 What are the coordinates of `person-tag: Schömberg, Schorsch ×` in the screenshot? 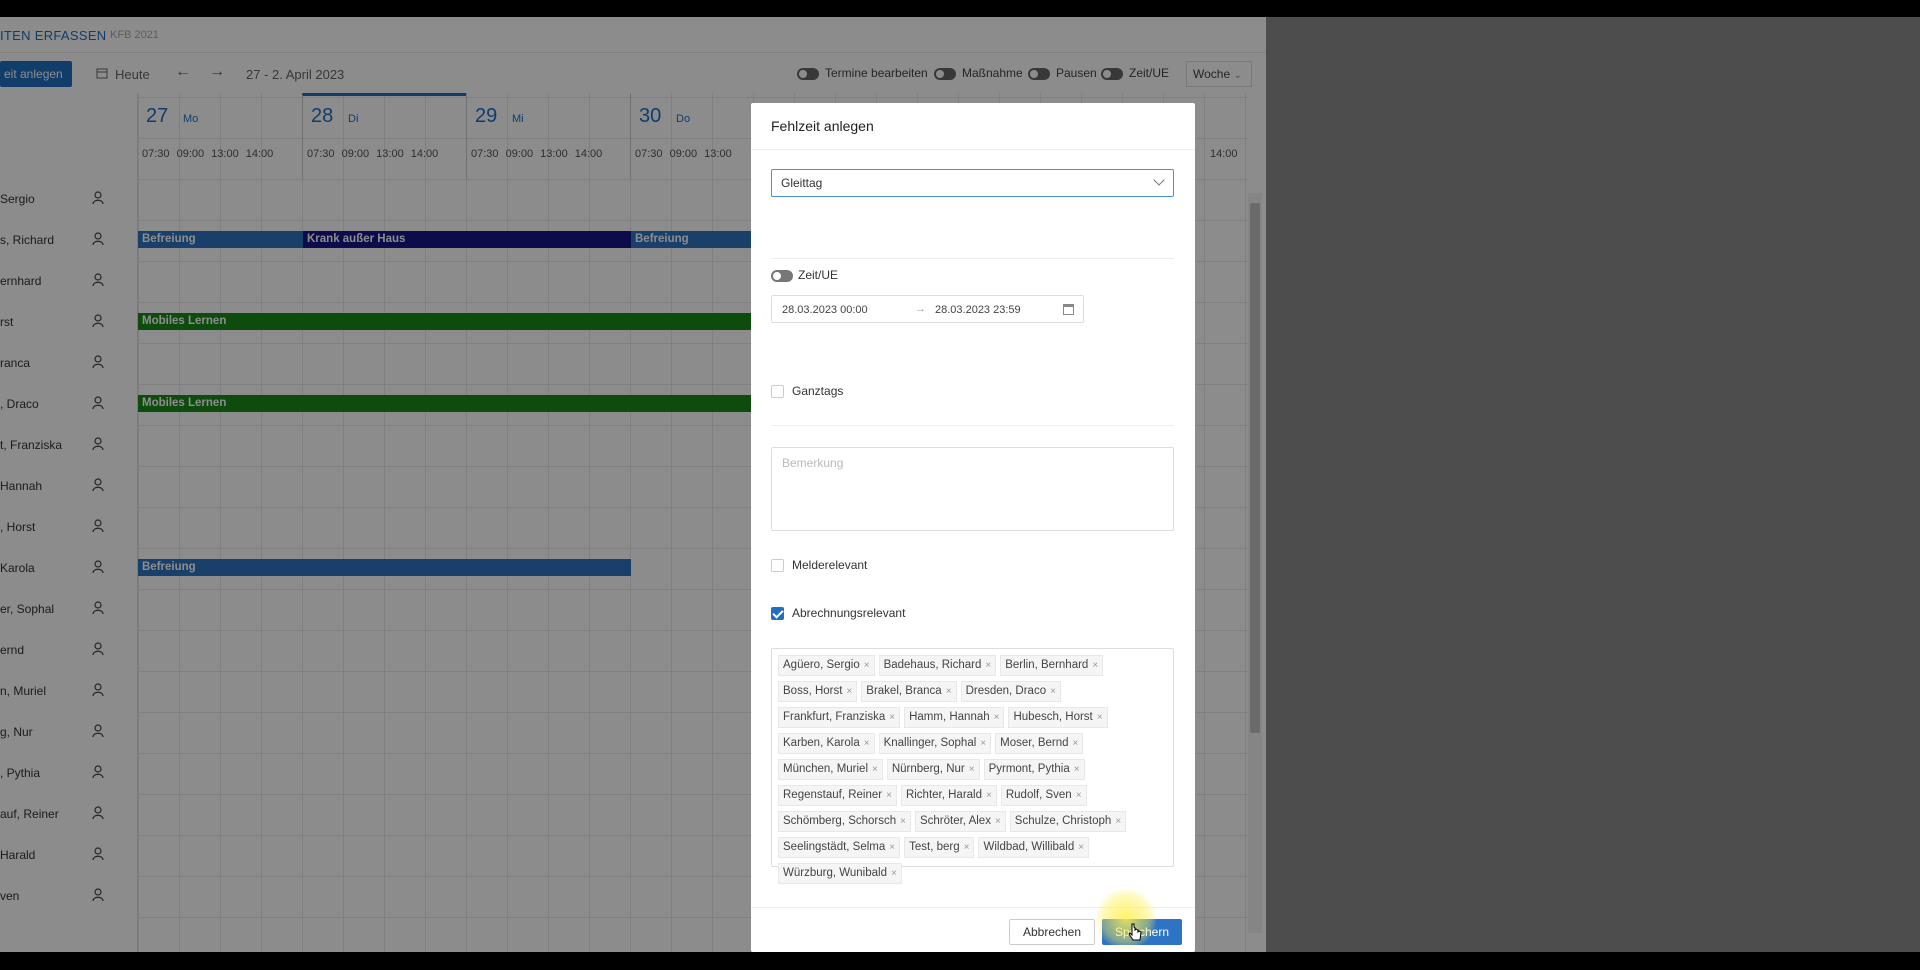 It's located at (844, 821).